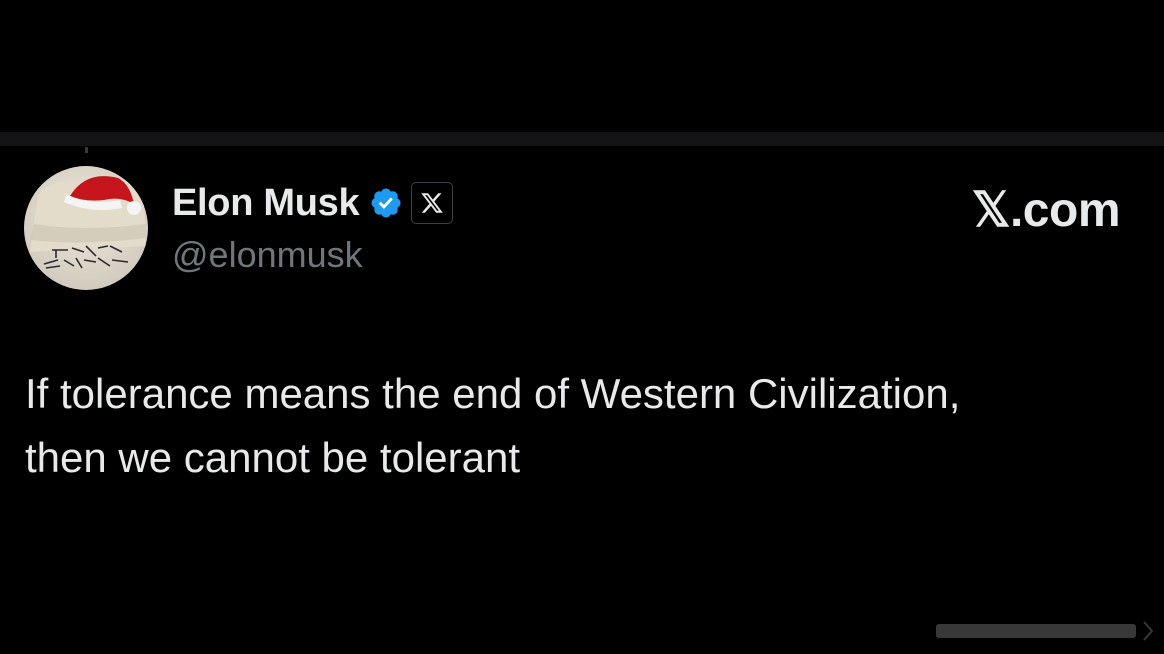 The image size is (1164, 654). Describe the element at coordinates (1041, 631) in the screenshot. I see `watermark` at that location.